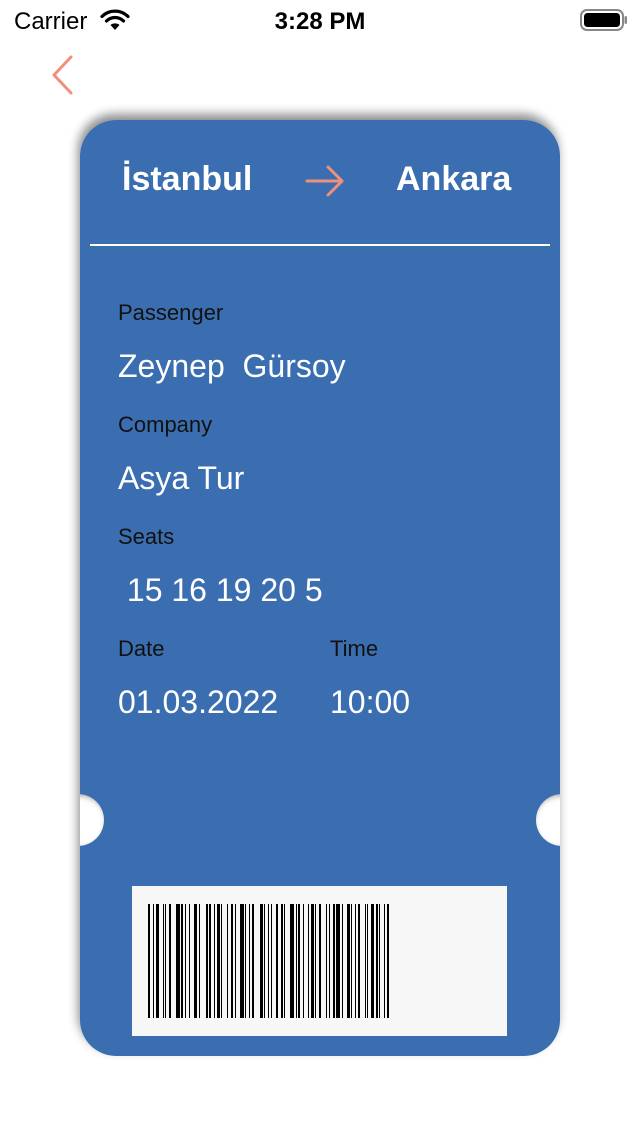  I want to click on passenger-label: Passenger, so click(171, 312).